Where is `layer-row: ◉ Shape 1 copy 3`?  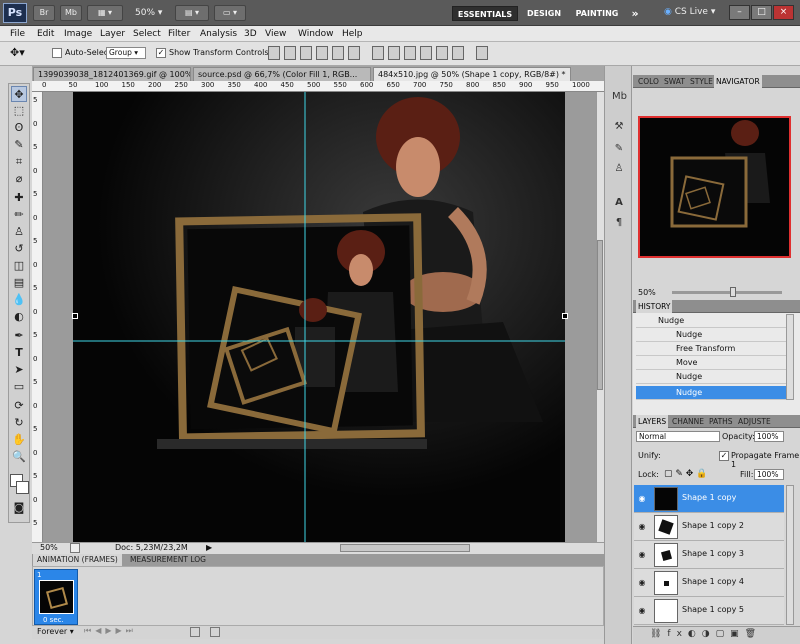 layer-row: ◉ Shape 1 copy 3 is located at coordinates (709, 555).